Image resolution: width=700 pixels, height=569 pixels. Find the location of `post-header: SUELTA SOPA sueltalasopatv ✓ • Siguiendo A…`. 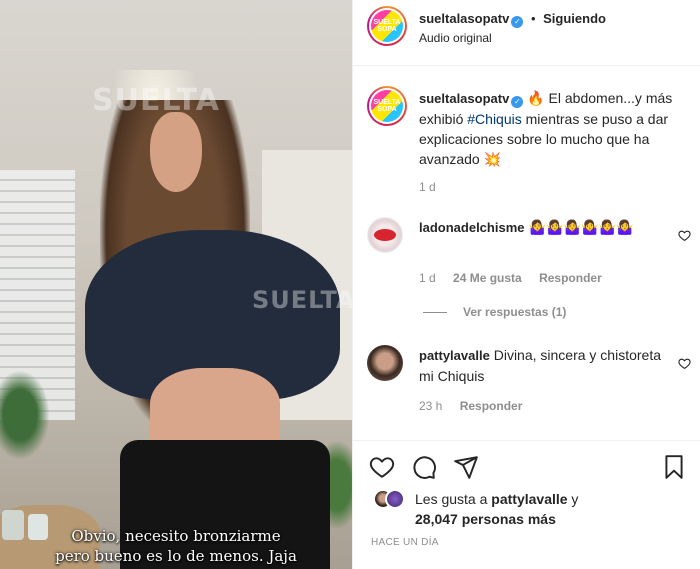

post-header: SUELTA SOPA sueltalasopatv ✓ • Siguiendo A… is located at coordinates (526, 33).